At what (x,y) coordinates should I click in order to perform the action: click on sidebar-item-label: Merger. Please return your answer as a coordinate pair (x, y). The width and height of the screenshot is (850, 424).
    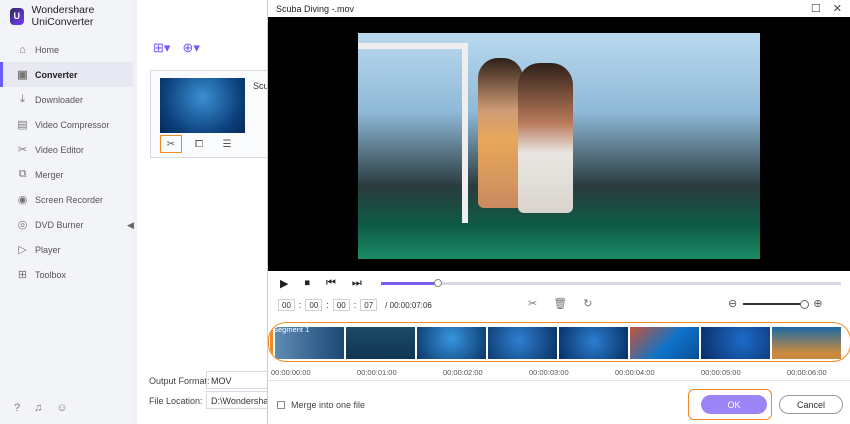
    Looking at the image, I should click on (49, 174).